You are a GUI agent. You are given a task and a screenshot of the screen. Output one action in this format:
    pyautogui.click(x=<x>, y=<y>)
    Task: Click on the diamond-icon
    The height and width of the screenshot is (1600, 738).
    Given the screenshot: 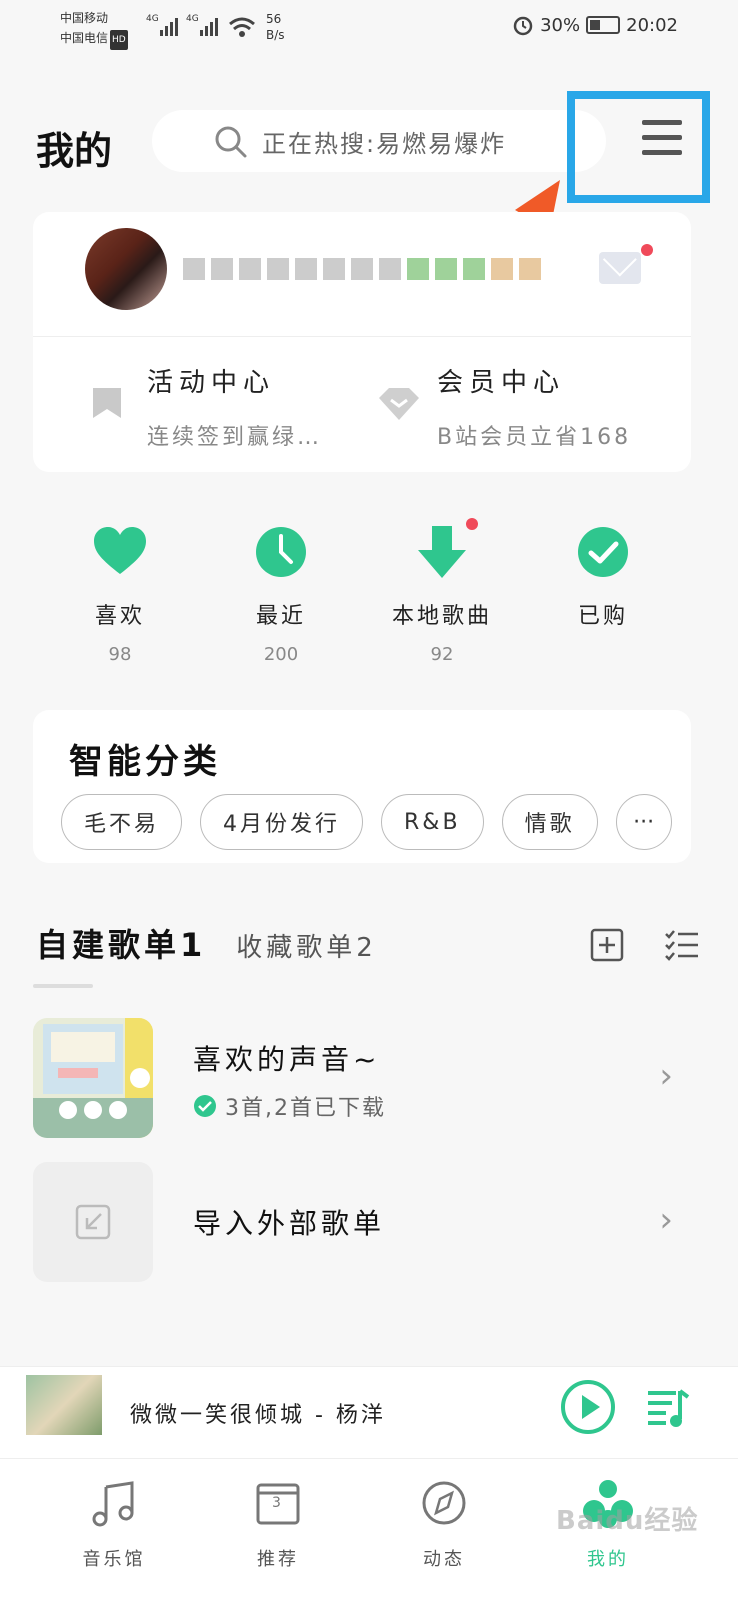 What is the action you would take?
    pyautogui.click(x=399, y=404)
    